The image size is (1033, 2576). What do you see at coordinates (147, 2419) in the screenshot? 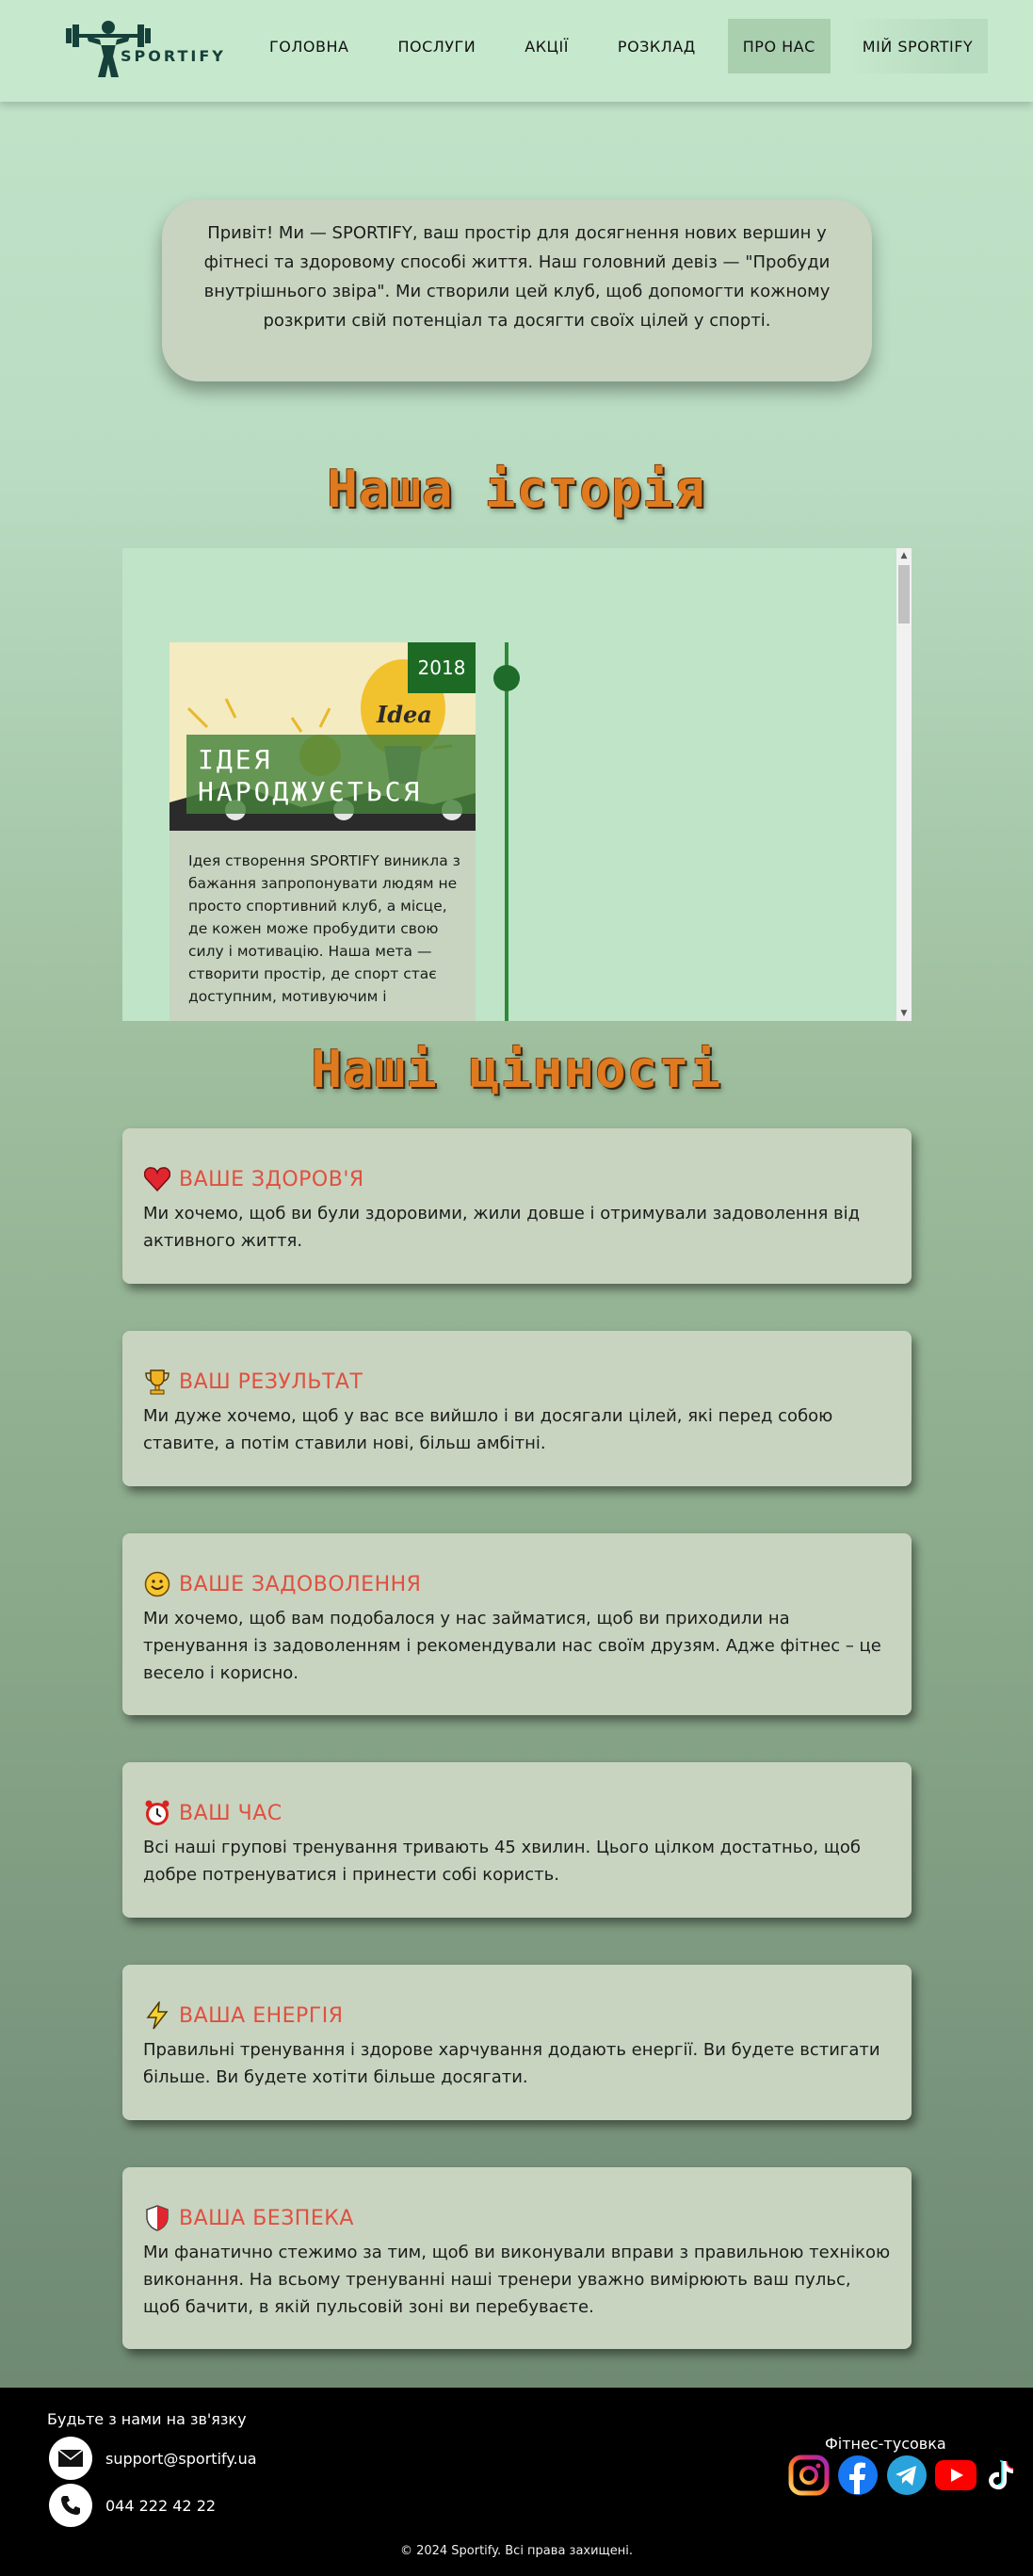
I see `contact-title: Будьте з нами на зв'язку` at bounding box center [147, 2419].